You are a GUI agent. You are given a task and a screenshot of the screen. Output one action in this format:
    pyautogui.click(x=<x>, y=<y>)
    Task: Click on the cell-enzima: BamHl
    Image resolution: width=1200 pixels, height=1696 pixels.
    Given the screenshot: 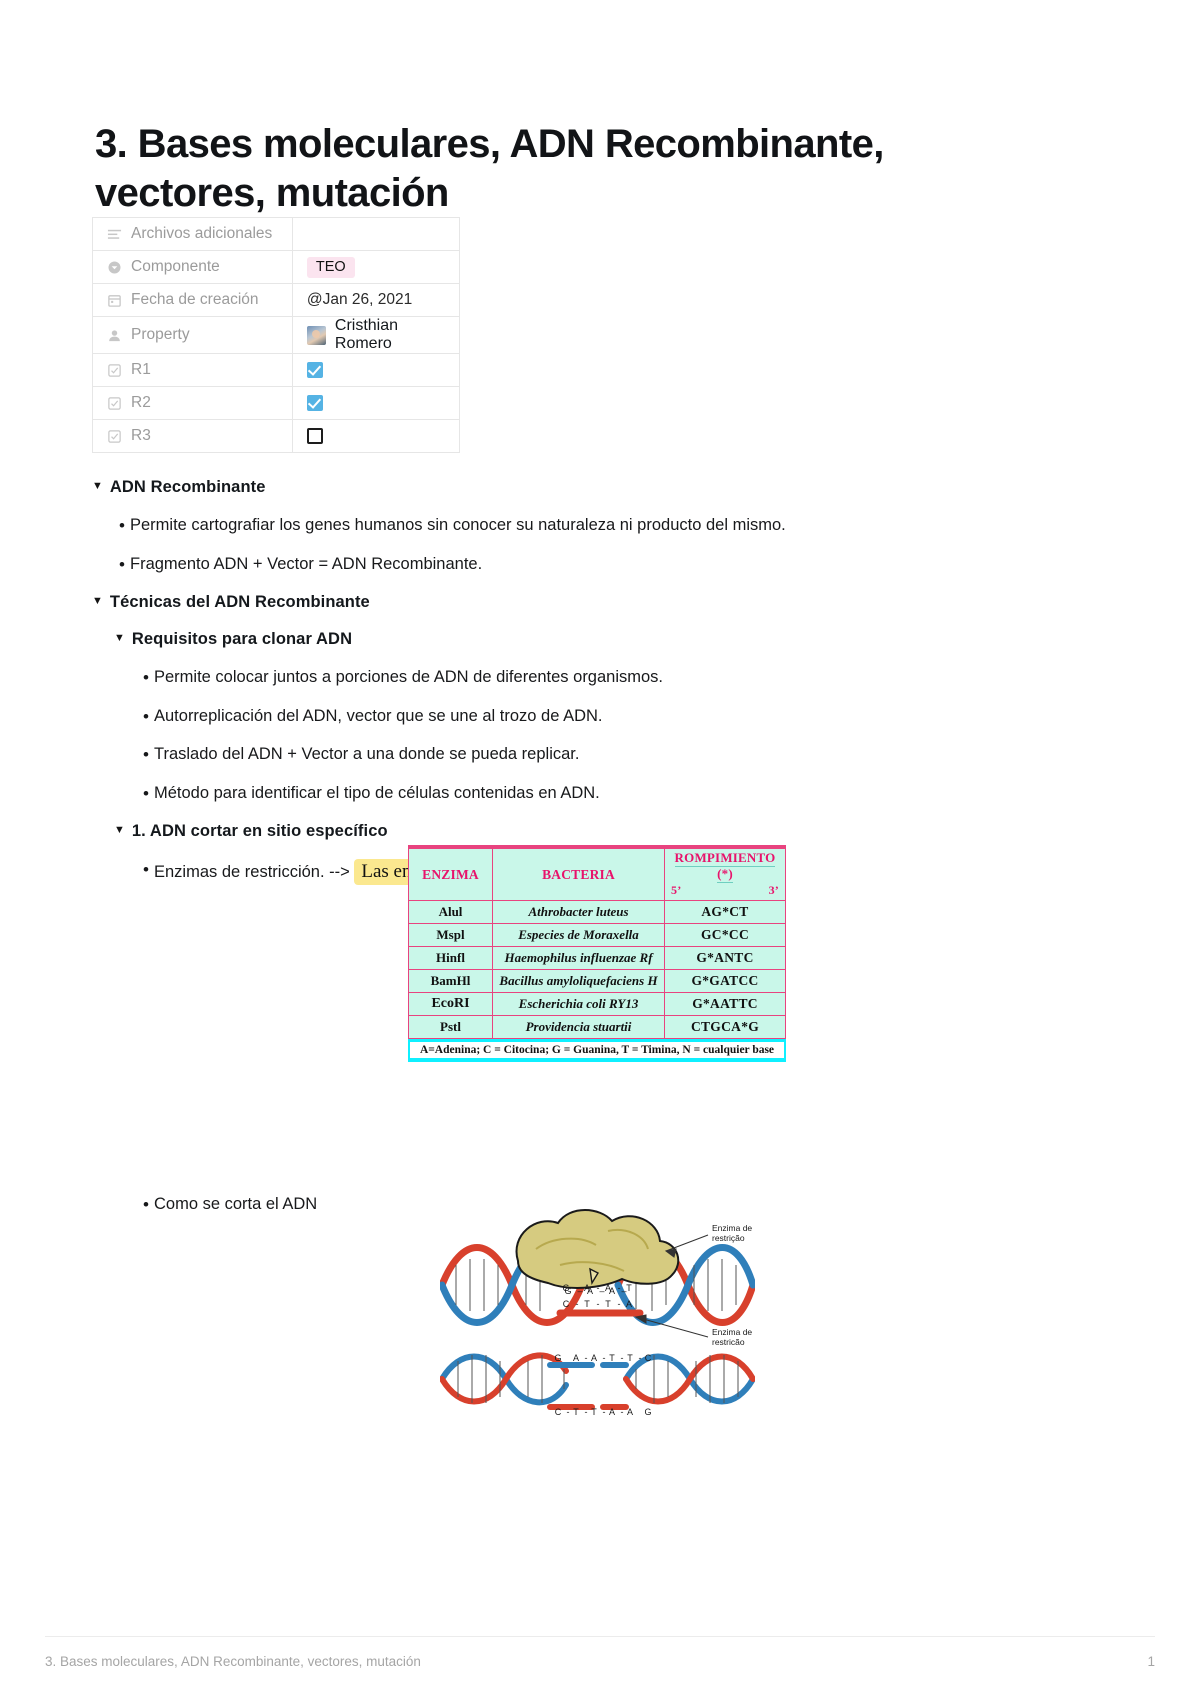 What is the action you would take?
    pyautogui.click(x=450, y=981)
    